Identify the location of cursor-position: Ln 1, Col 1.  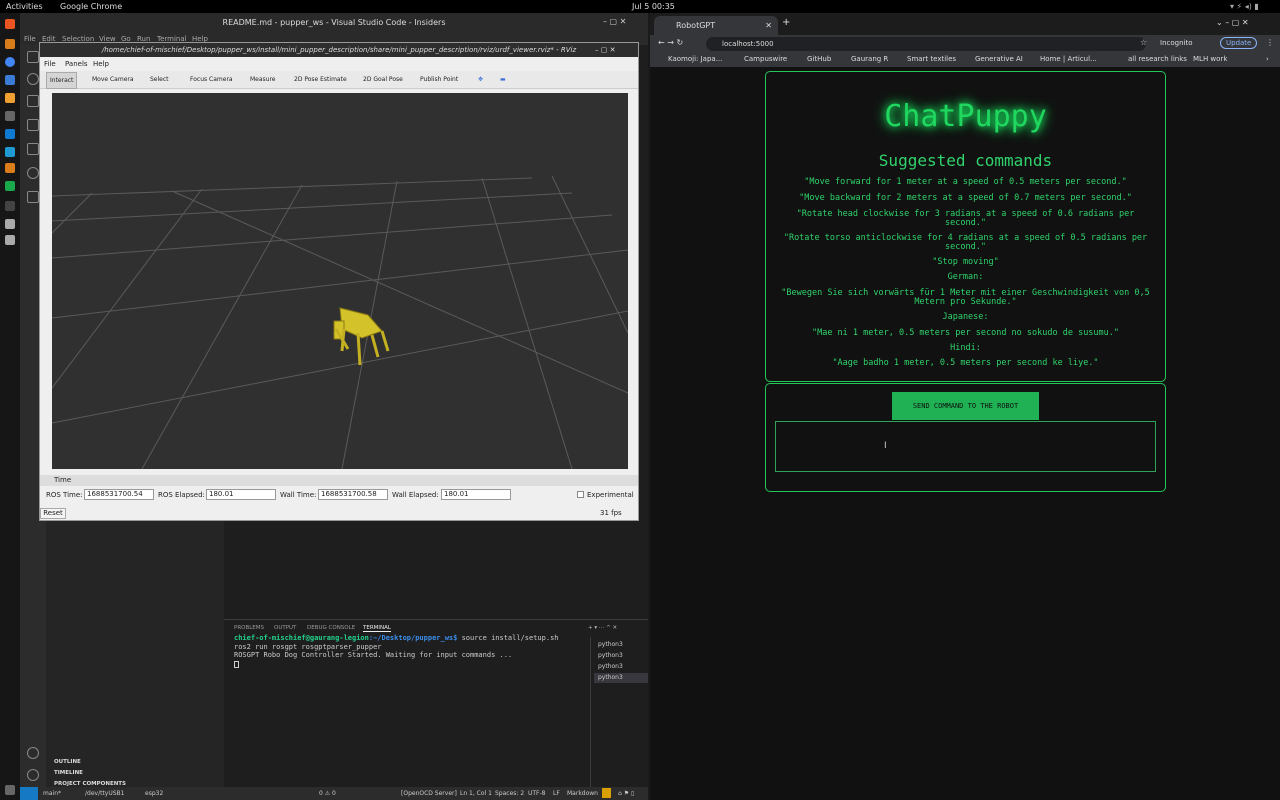
(476, 793).